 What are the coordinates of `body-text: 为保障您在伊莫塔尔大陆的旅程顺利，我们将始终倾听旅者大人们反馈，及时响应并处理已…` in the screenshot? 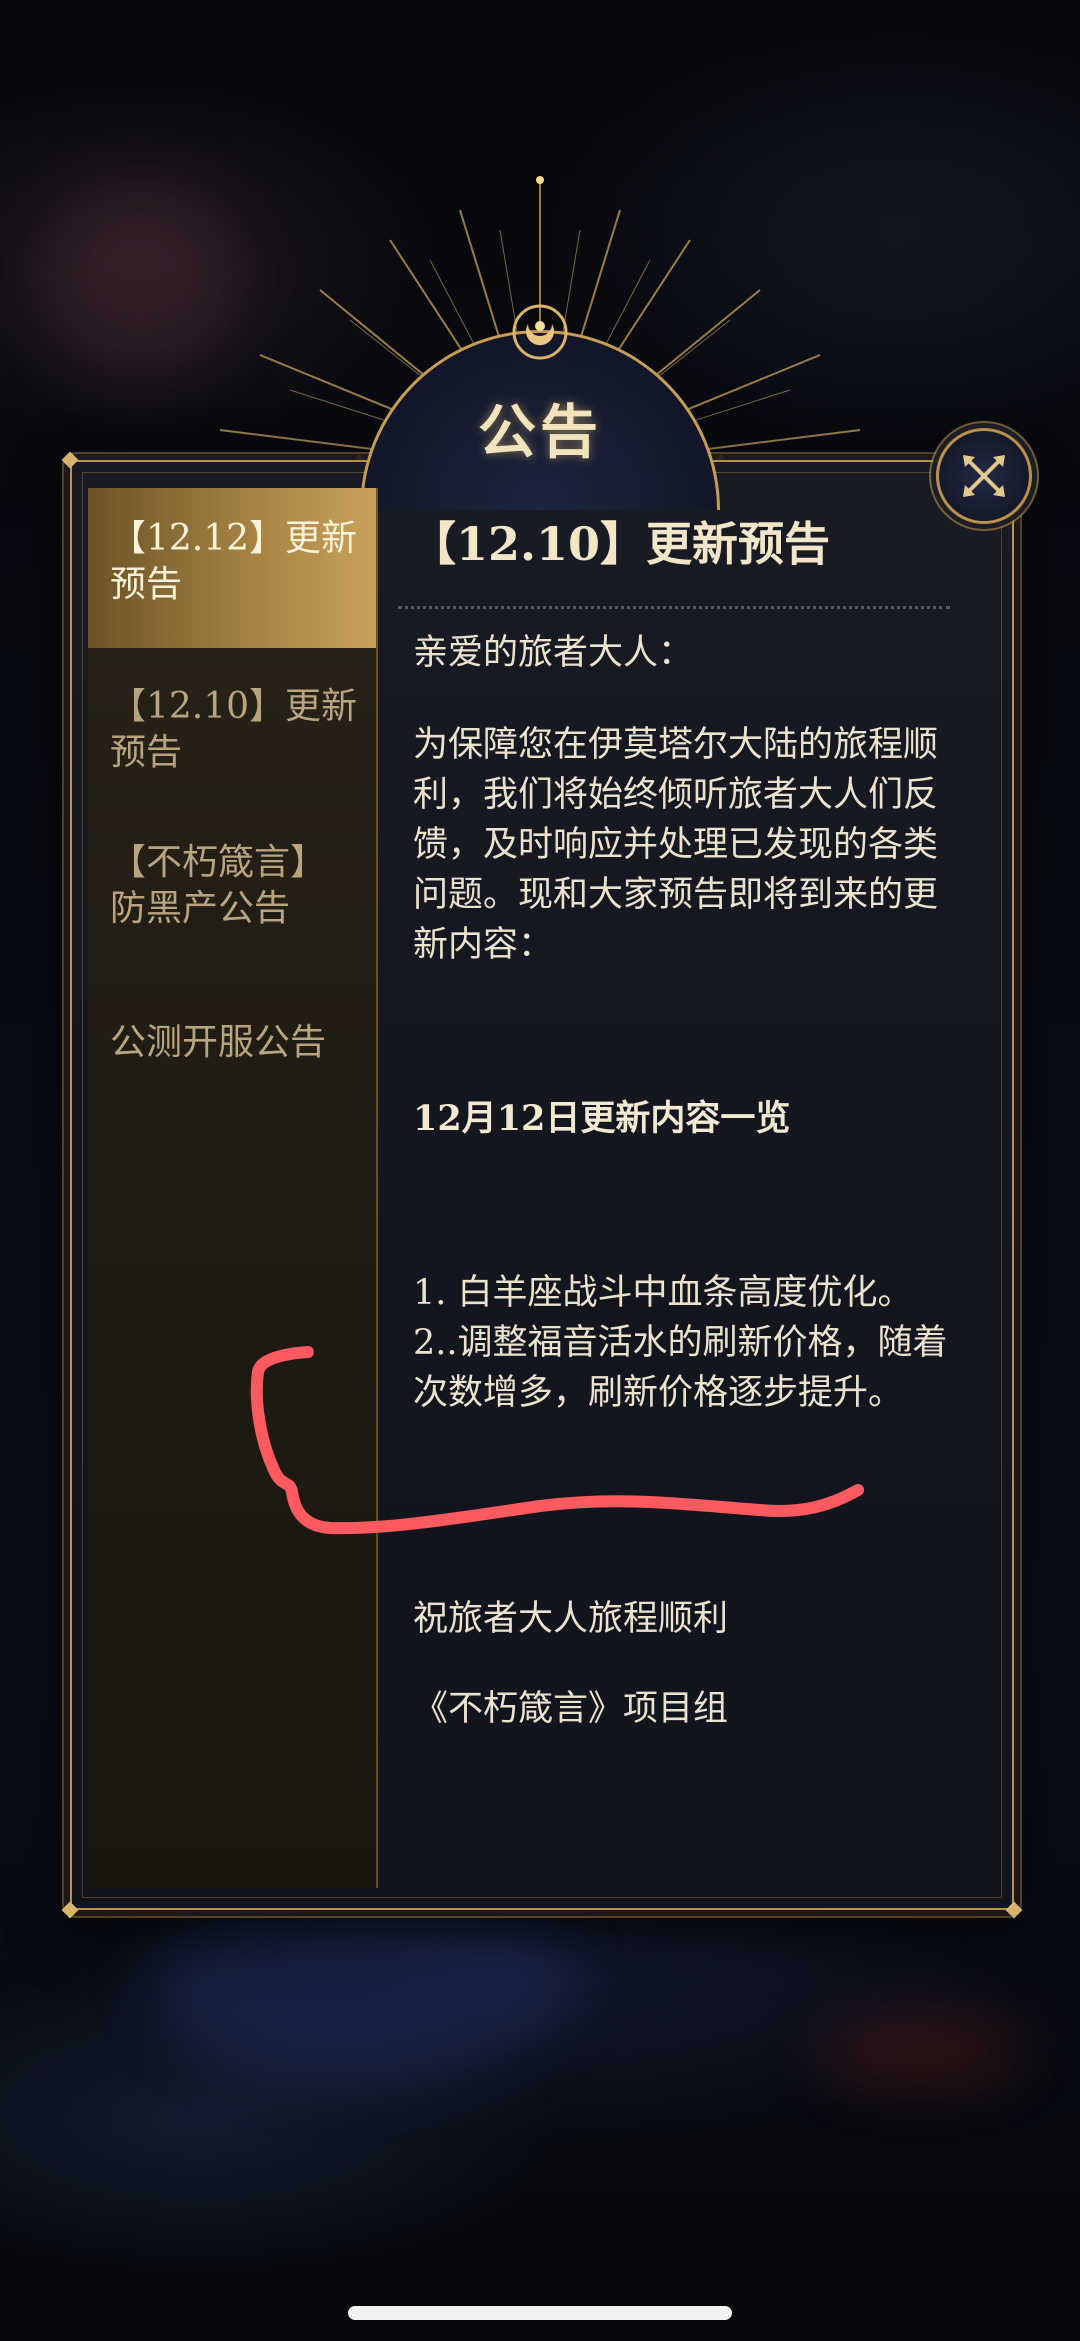 It's located at (676, 845).